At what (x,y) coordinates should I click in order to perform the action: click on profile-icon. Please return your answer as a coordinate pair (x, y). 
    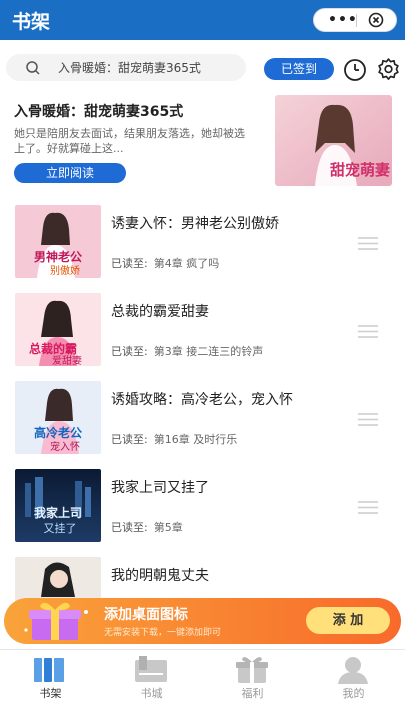
    Looking at the image, I should click on (353, 670).